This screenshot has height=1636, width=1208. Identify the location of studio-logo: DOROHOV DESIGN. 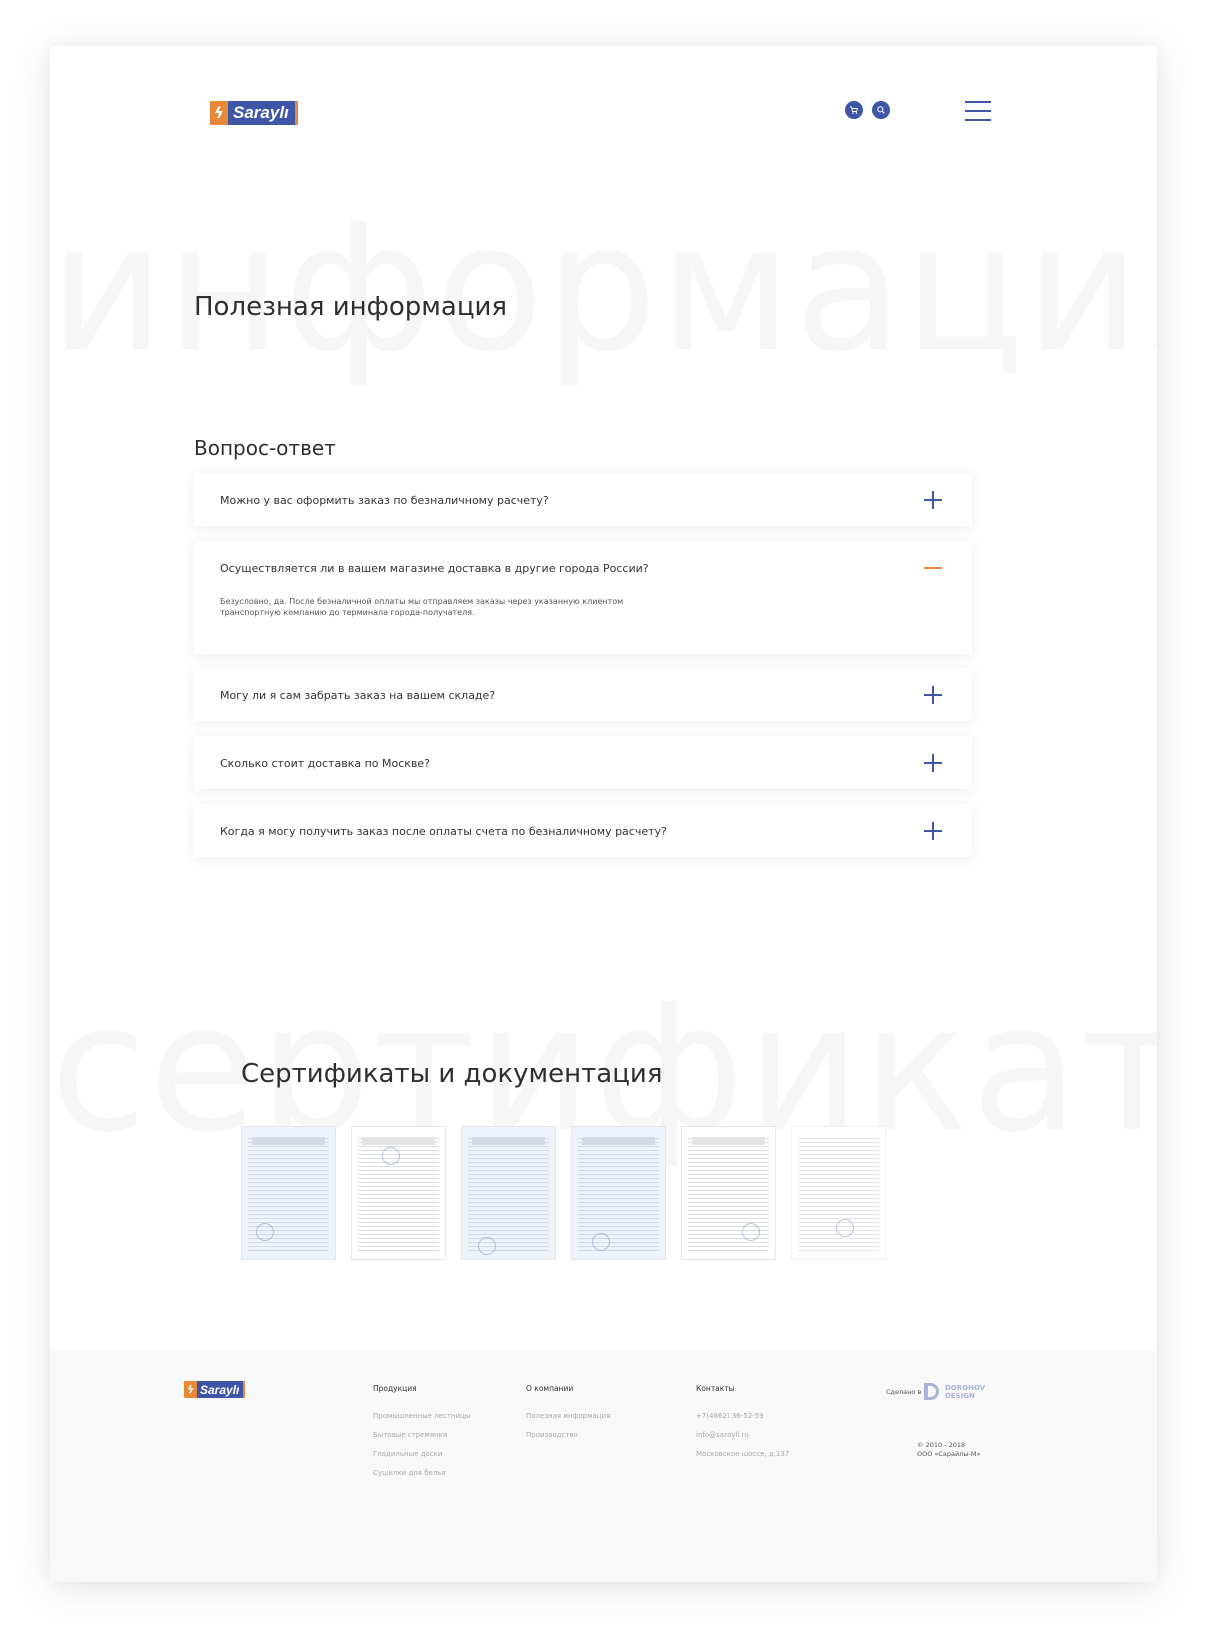
(954, 1391).